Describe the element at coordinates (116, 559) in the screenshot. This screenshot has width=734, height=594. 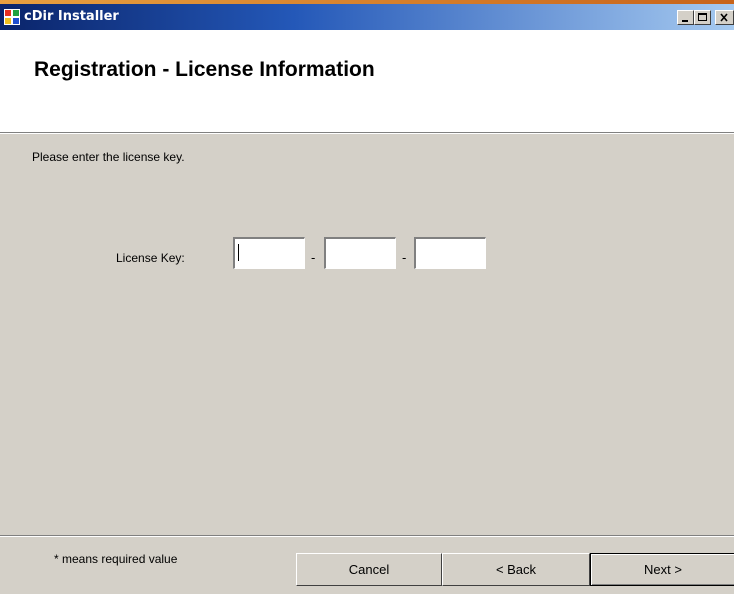
I see `required-value-note: * means required value` at that location.